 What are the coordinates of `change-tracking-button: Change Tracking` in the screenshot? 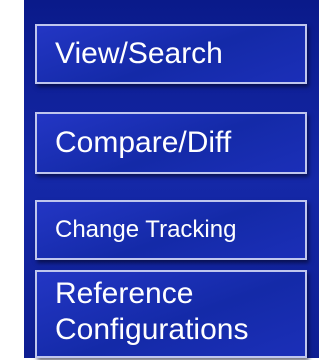 It's located at (171, 230).